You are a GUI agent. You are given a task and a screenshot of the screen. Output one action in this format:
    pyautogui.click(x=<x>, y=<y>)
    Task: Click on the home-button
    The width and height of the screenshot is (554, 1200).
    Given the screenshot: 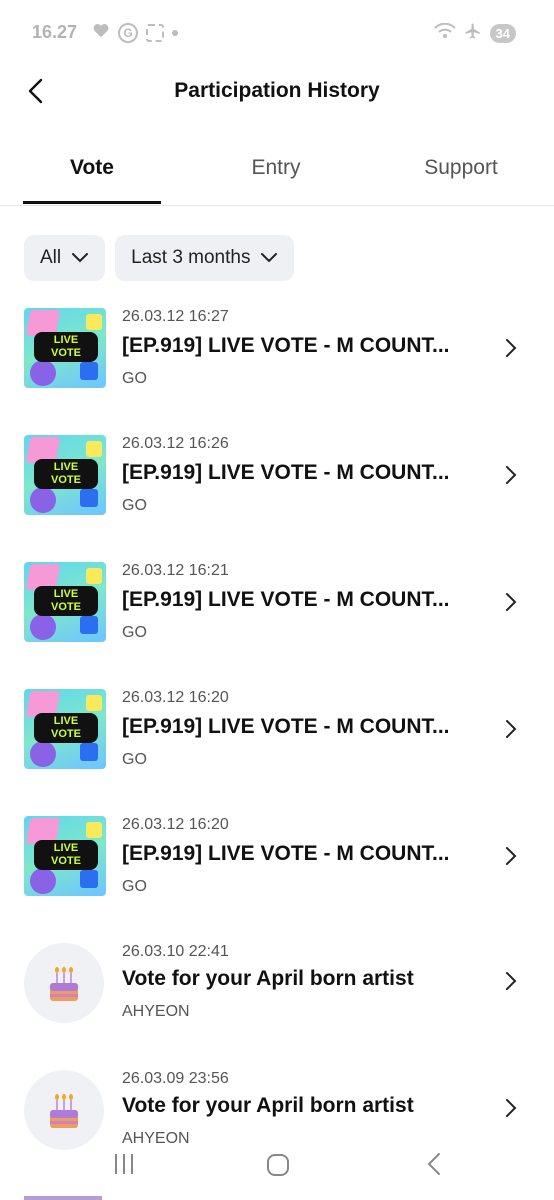 What is the action you would take?
    pyautogui.click(x=278, y=1167)
    